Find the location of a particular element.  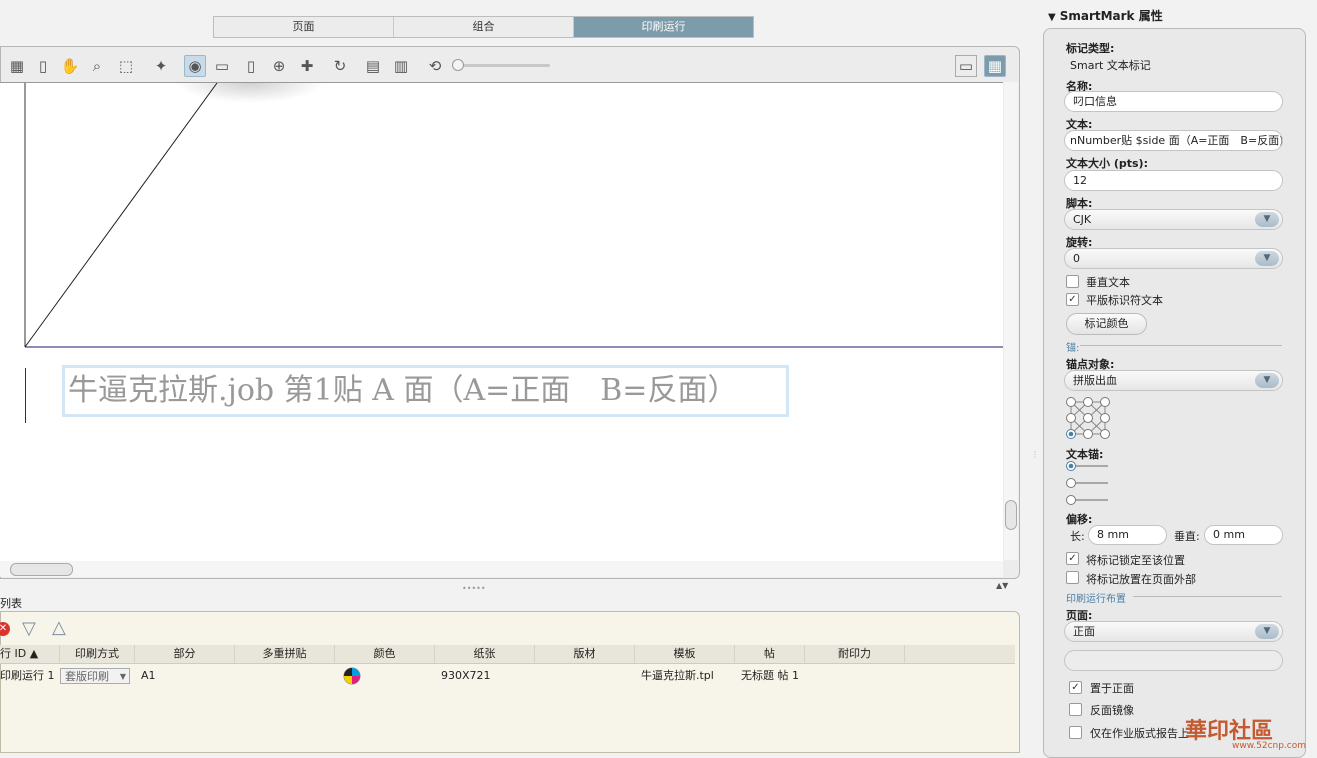

single-view-icon: ▭ is located at coordinates (966, 66).